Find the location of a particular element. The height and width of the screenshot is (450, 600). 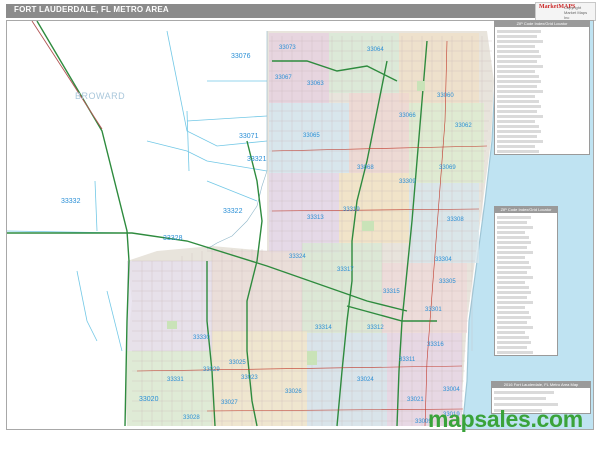

zip-label: 33076 is located at coordinates (241, 56).